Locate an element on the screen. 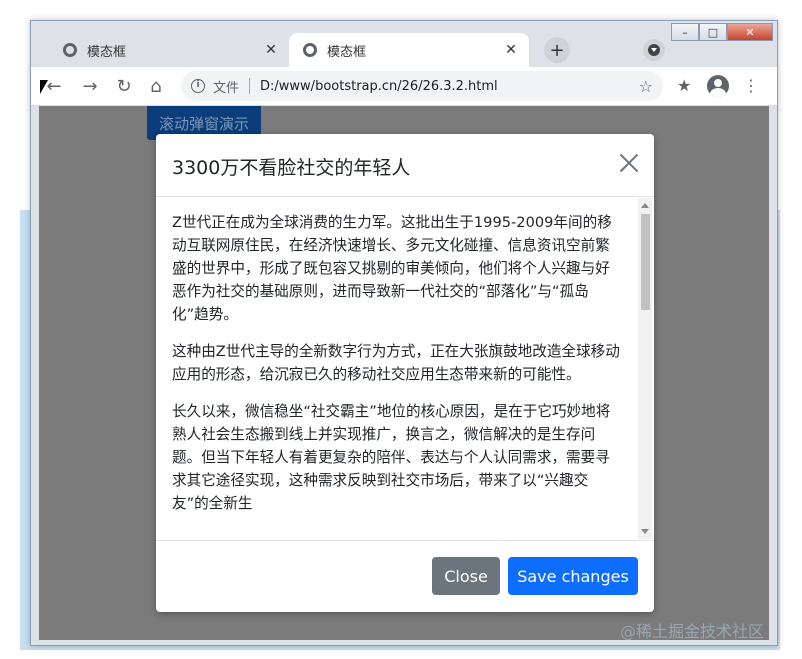 This screenshot has width=802, height=659. close-icon is located at coordinates (629, 163).